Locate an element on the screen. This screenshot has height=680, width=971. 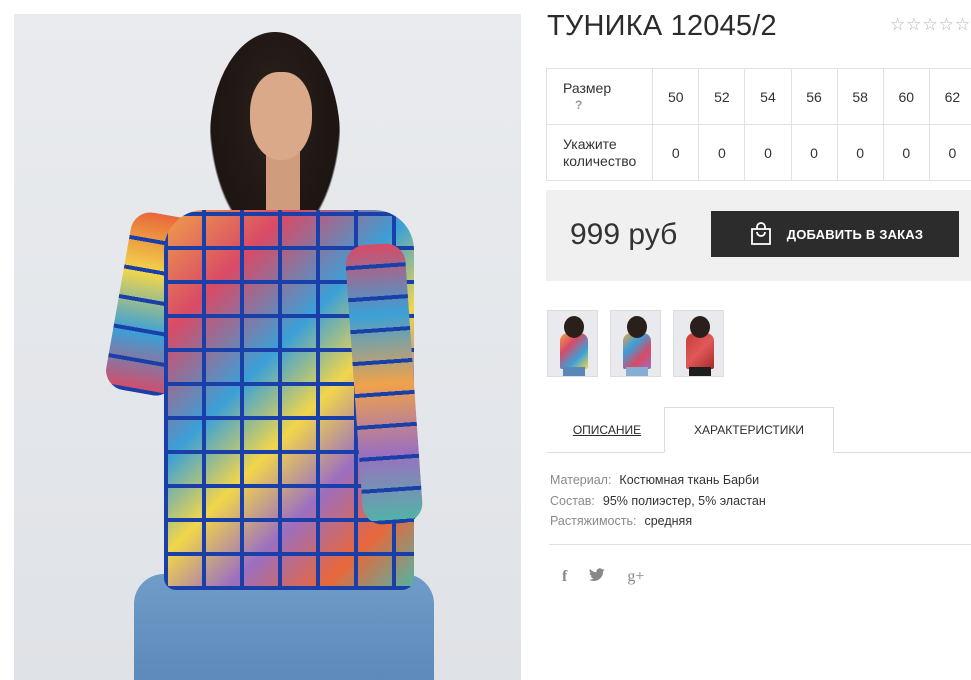
model-face is located at coordinates (281, 116).